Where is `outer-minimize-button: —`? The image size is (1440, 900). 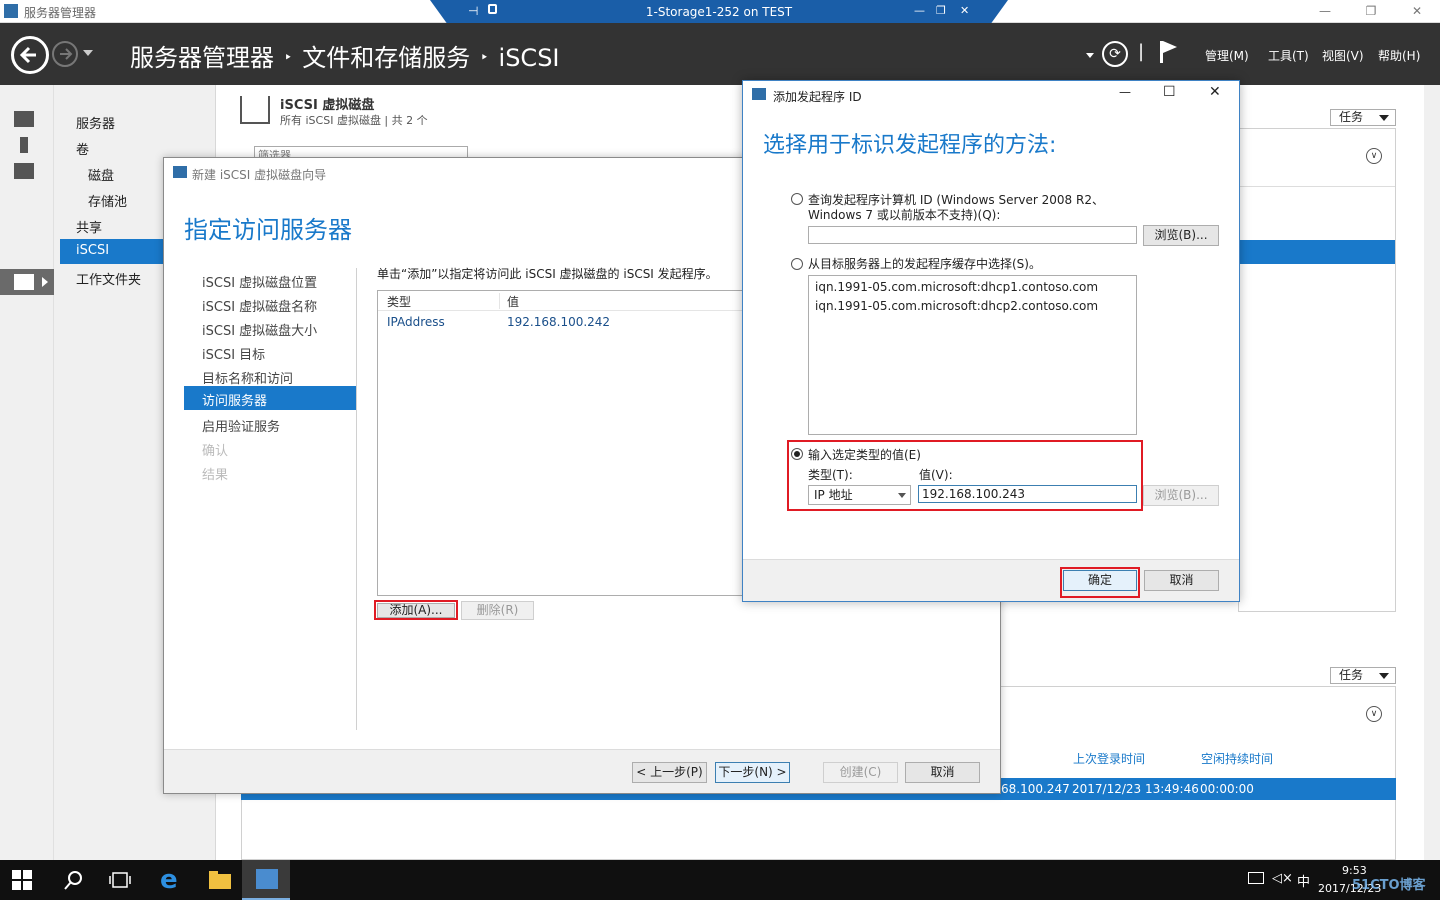 outer-minimize-button: — is located at coordinates (1325, 11).